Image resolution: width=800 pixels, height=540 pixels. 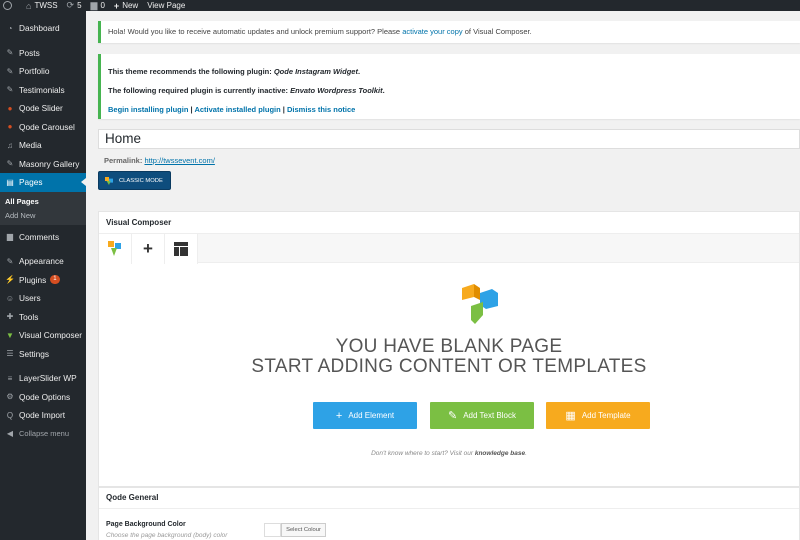 What do you see at coordinates (10, 108) in the screenshot?
I see `qode-icon: ●` at bounding box center [10, 108].